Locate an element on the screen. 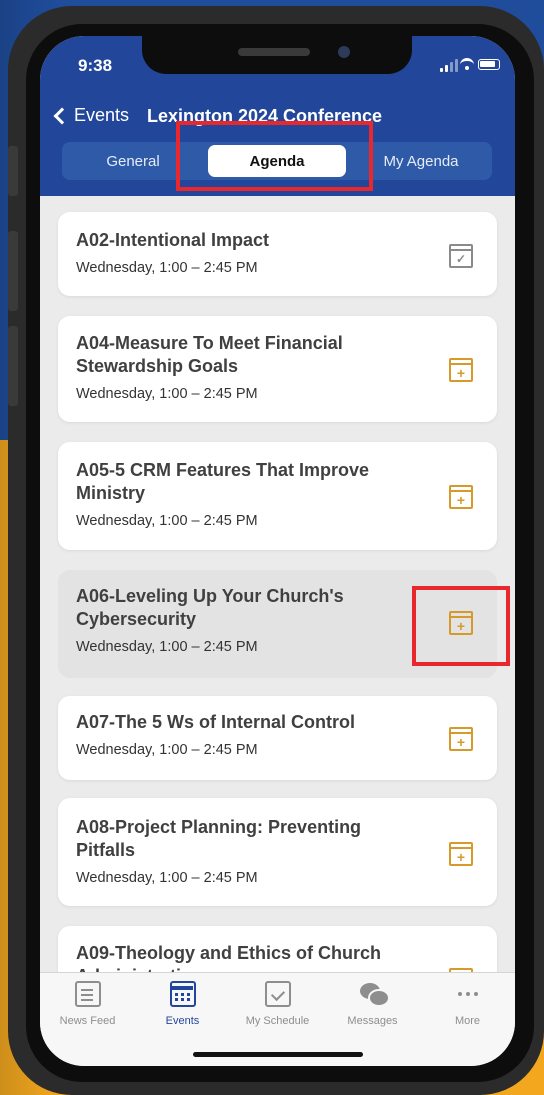  tab-news-feed: News Feed is located at coordinates (87, 1004).